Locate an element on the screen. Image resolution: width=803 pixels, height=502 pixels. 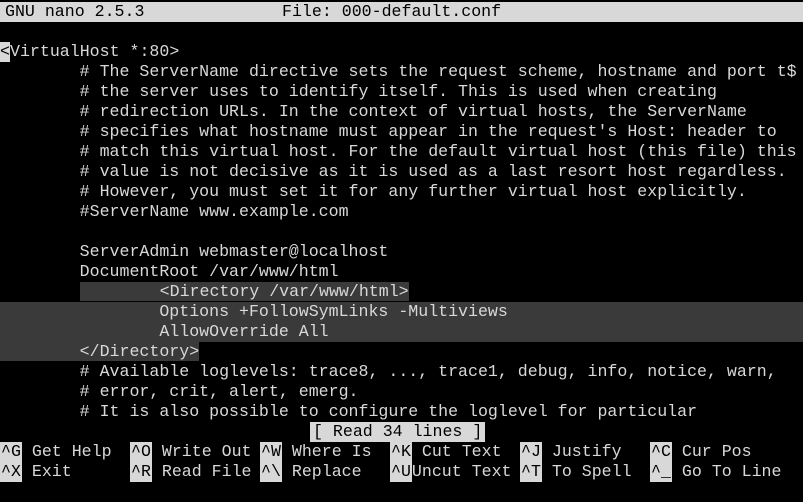
line-text: VirtualHost *:80> is located at coordinates (95, 51).